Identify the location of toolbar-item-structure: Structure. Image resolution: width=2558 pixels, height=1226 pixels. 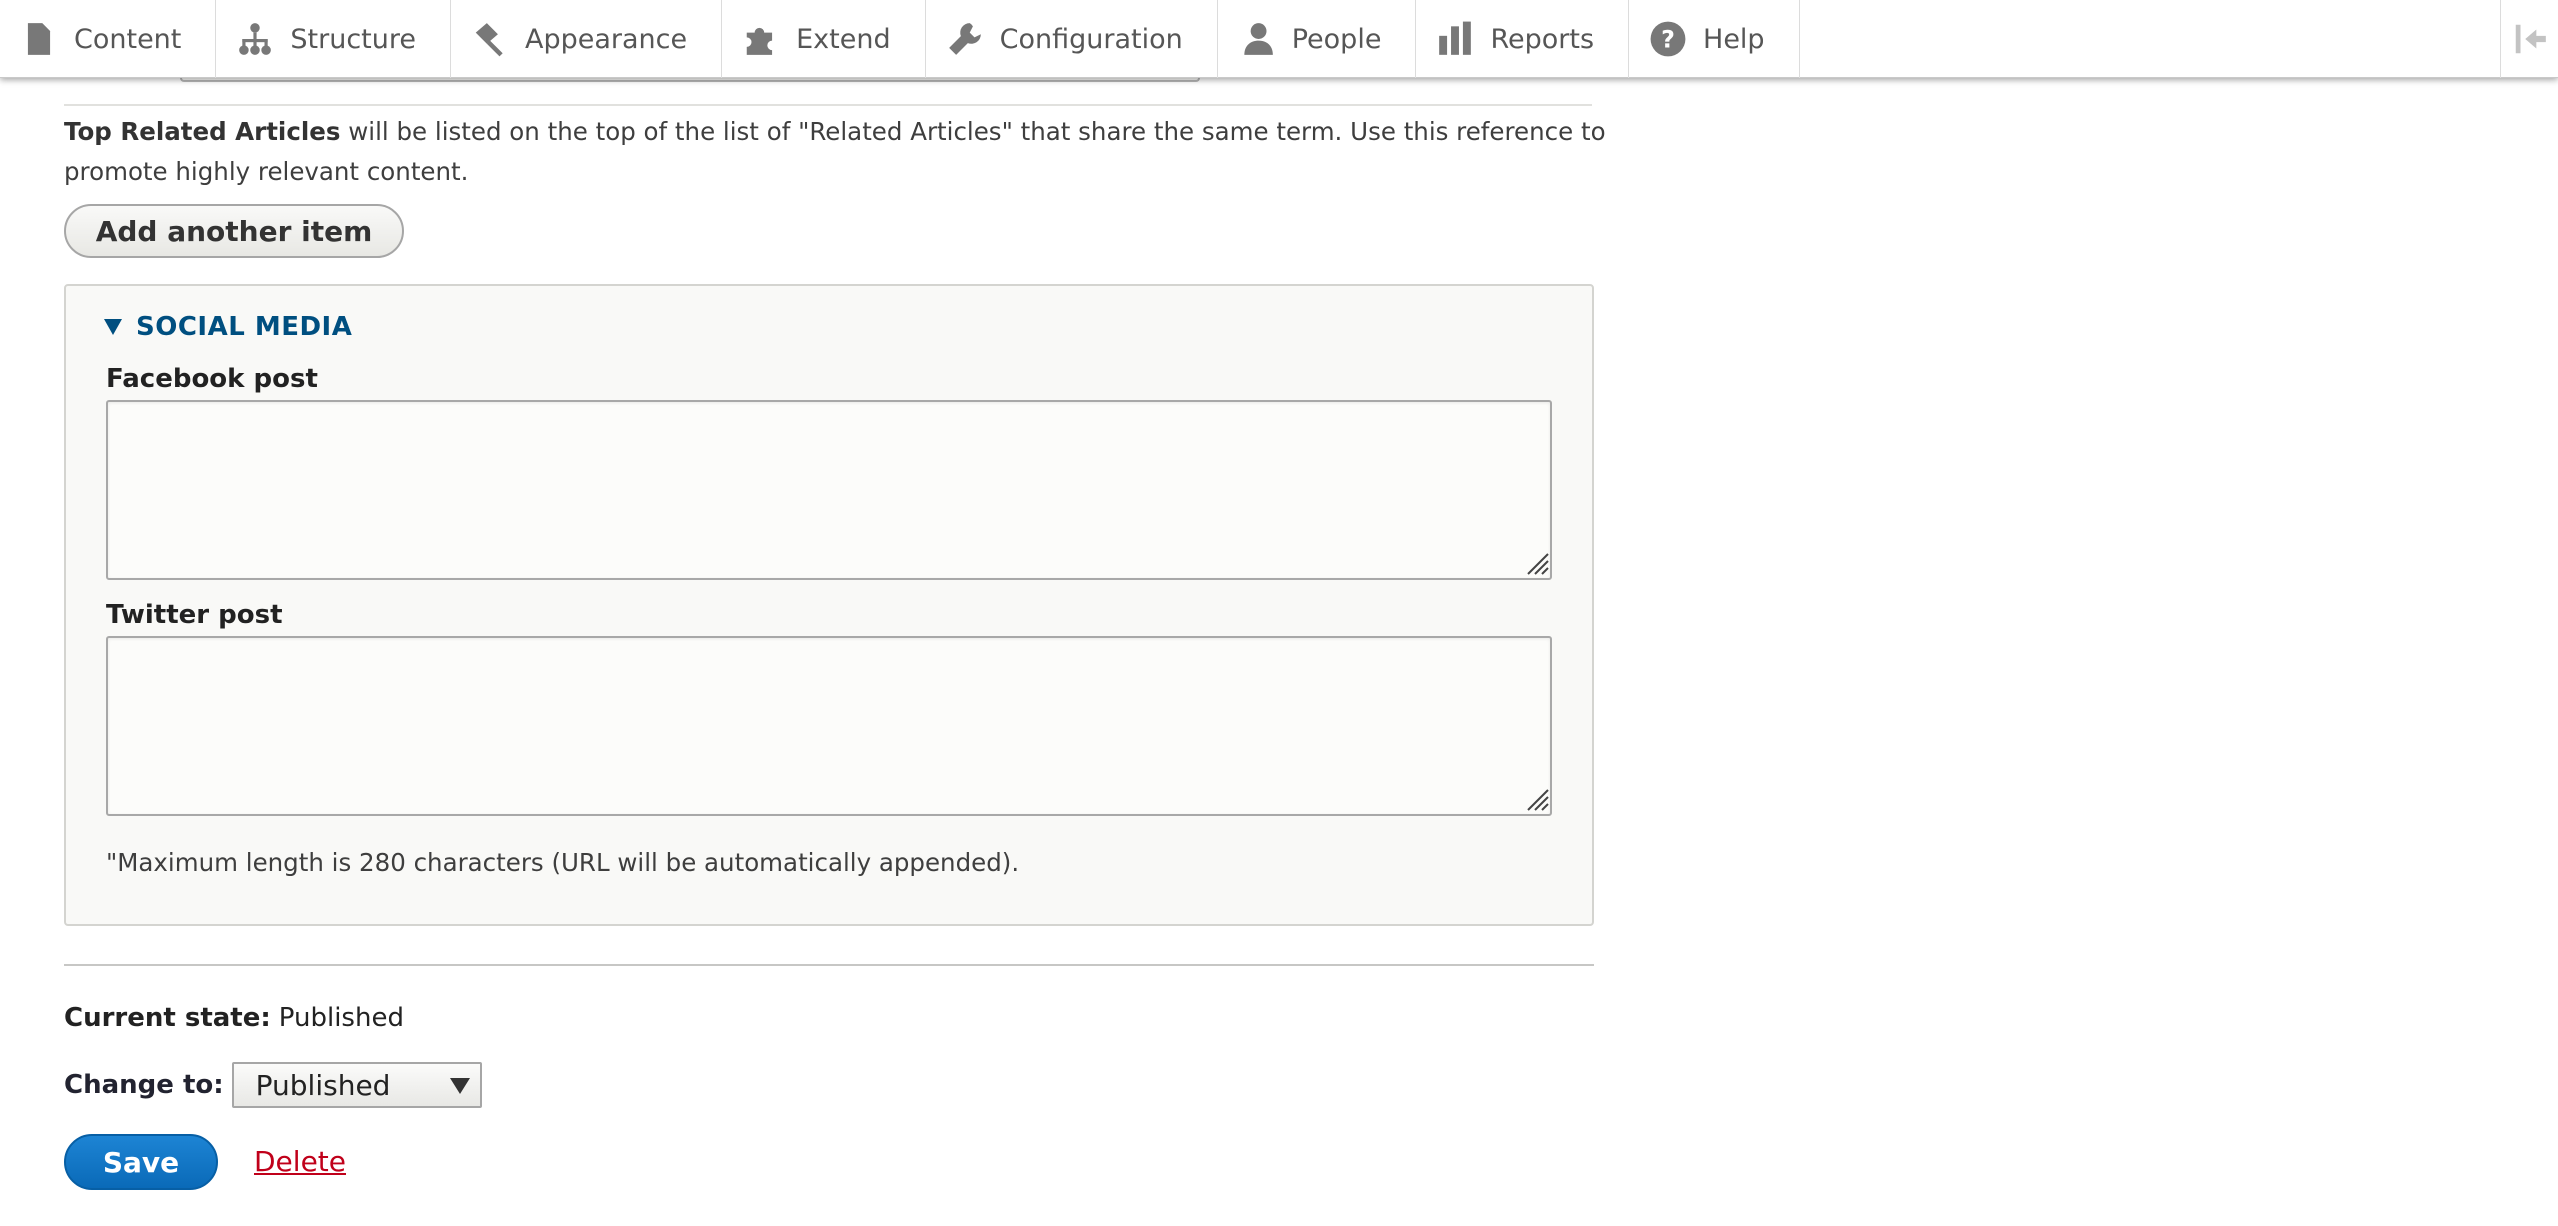
(333, 39).